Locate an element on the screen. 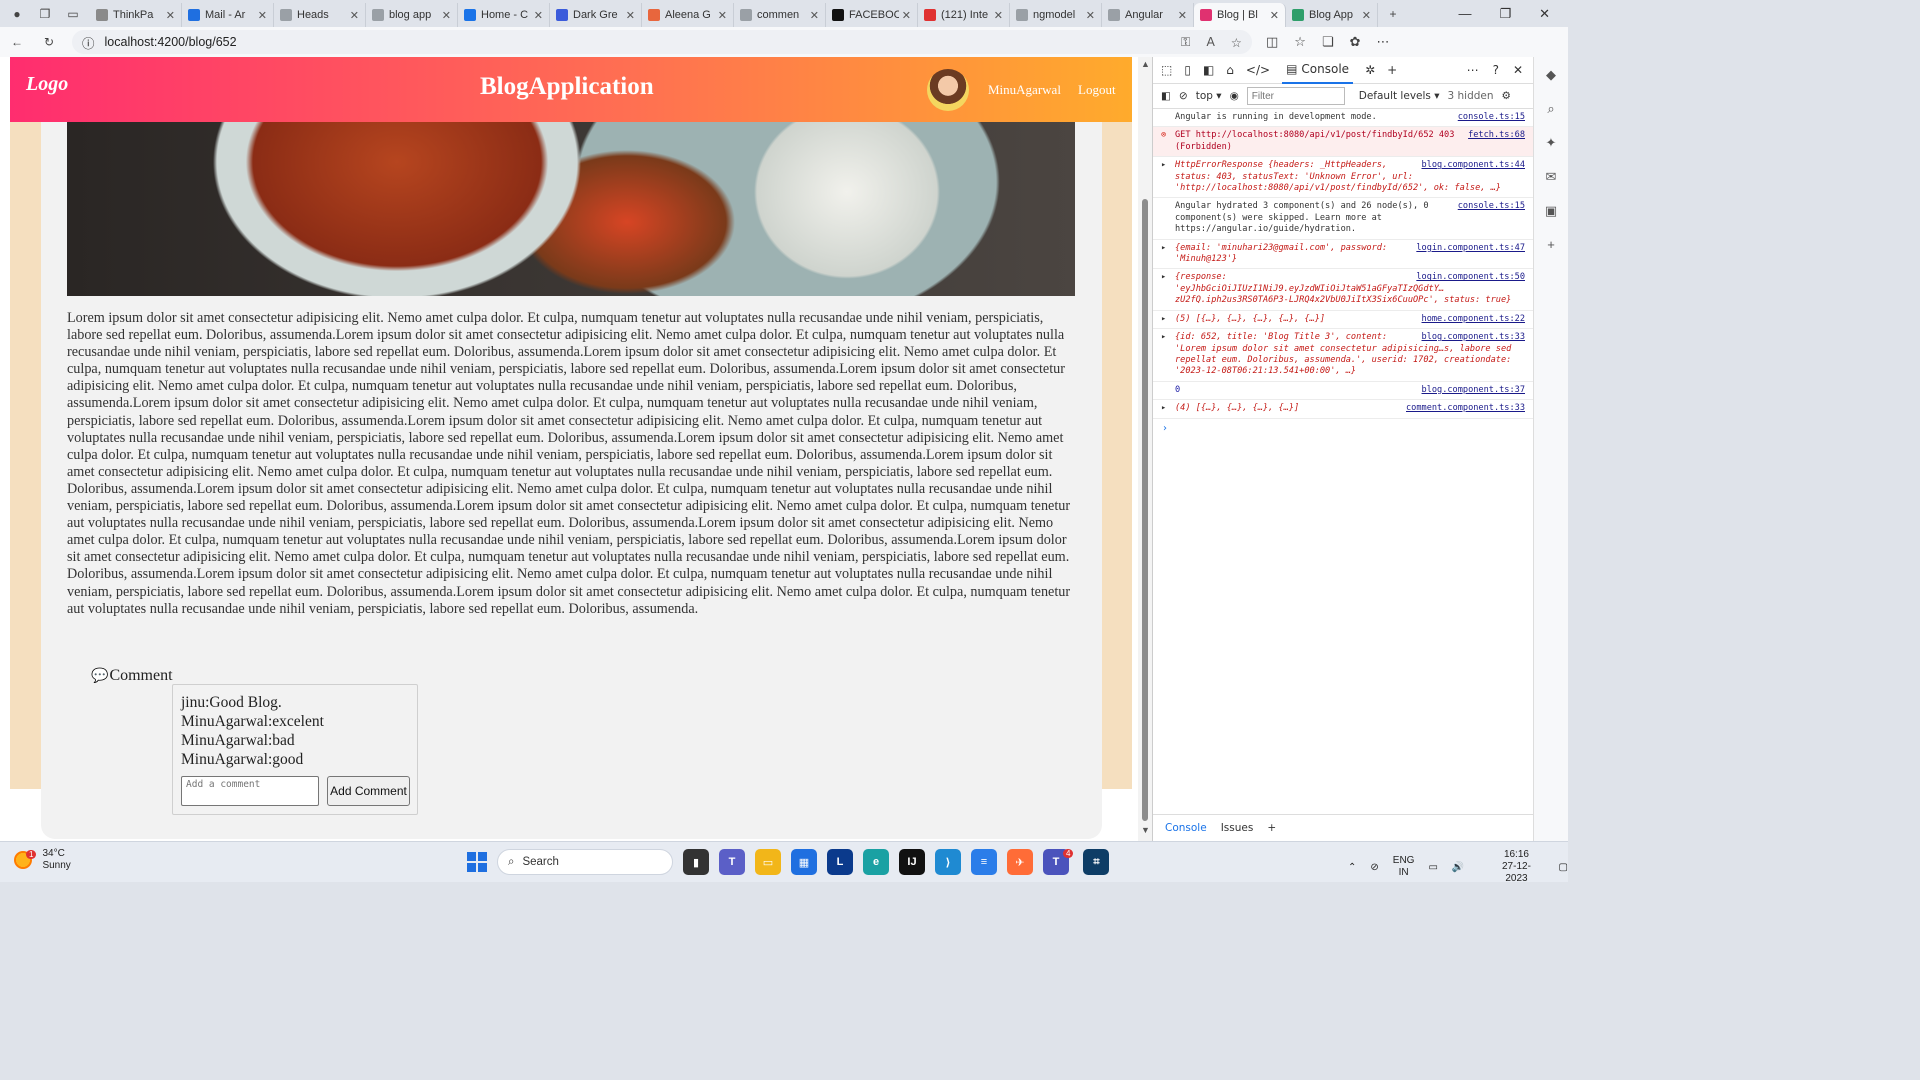 The width and height of the screenshot is (1920, 1080). live-expression-icon: ◉ is located at coordinates (1234, 96).